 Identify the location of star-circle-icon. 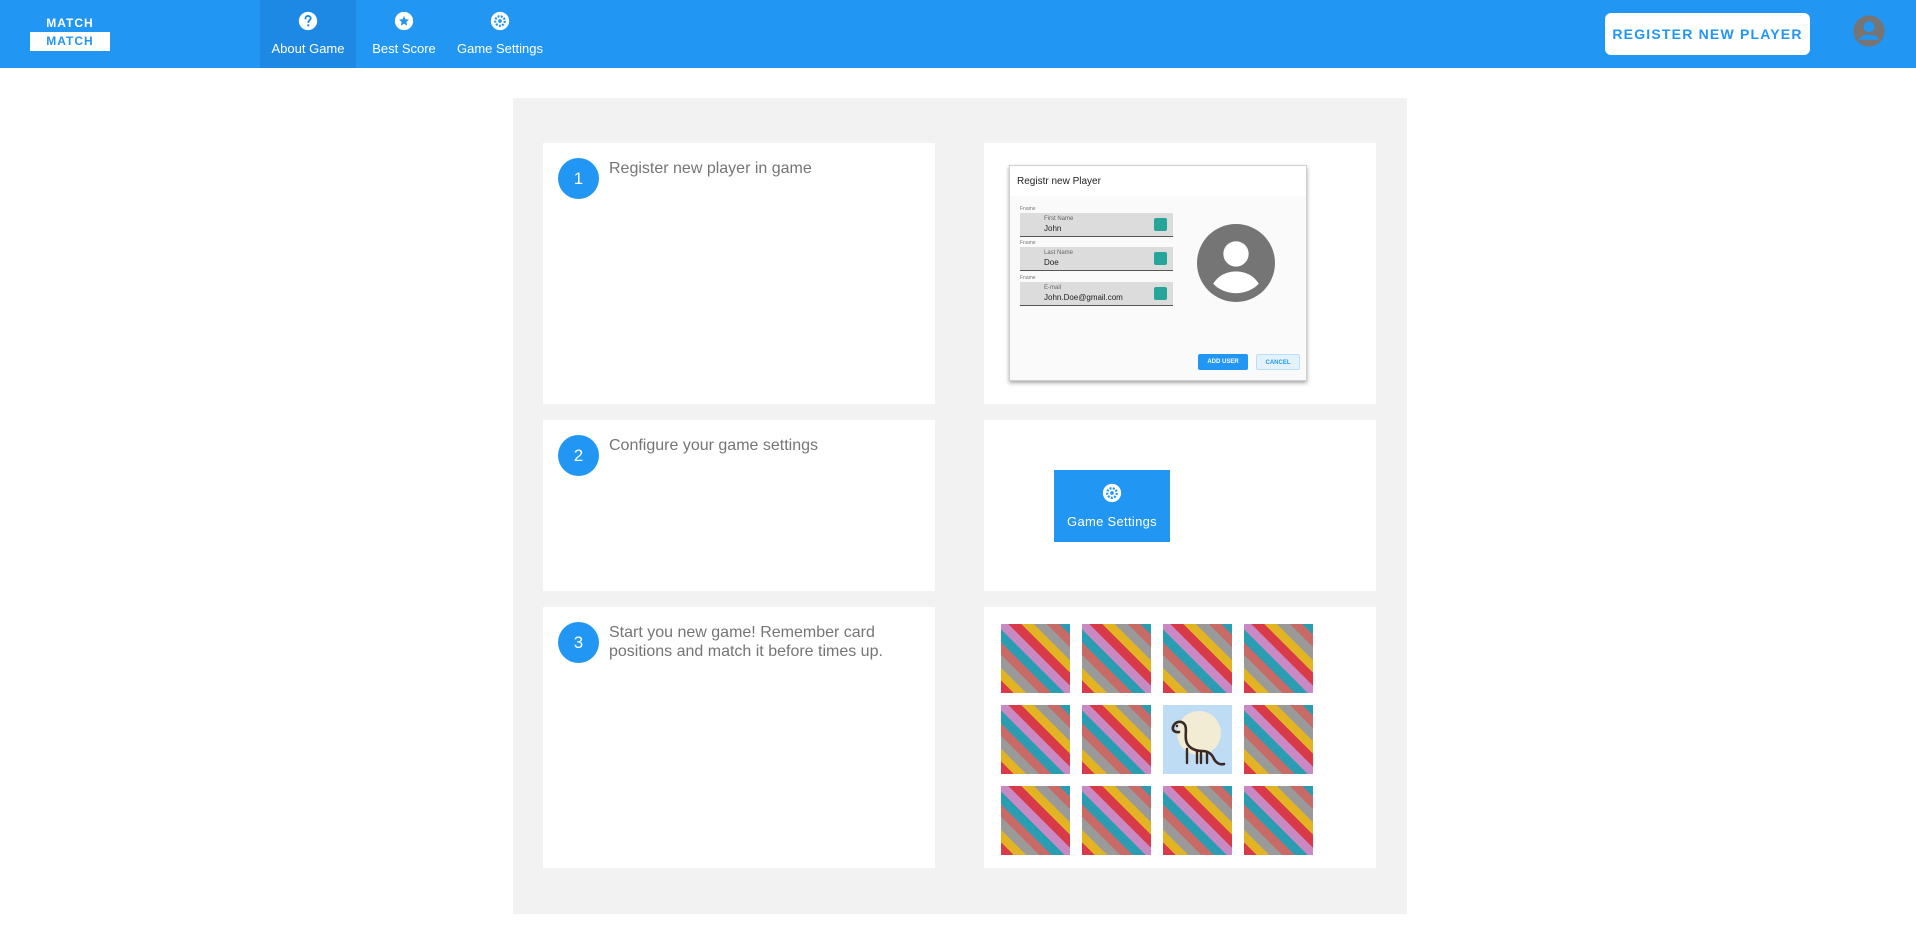
(404, 21).